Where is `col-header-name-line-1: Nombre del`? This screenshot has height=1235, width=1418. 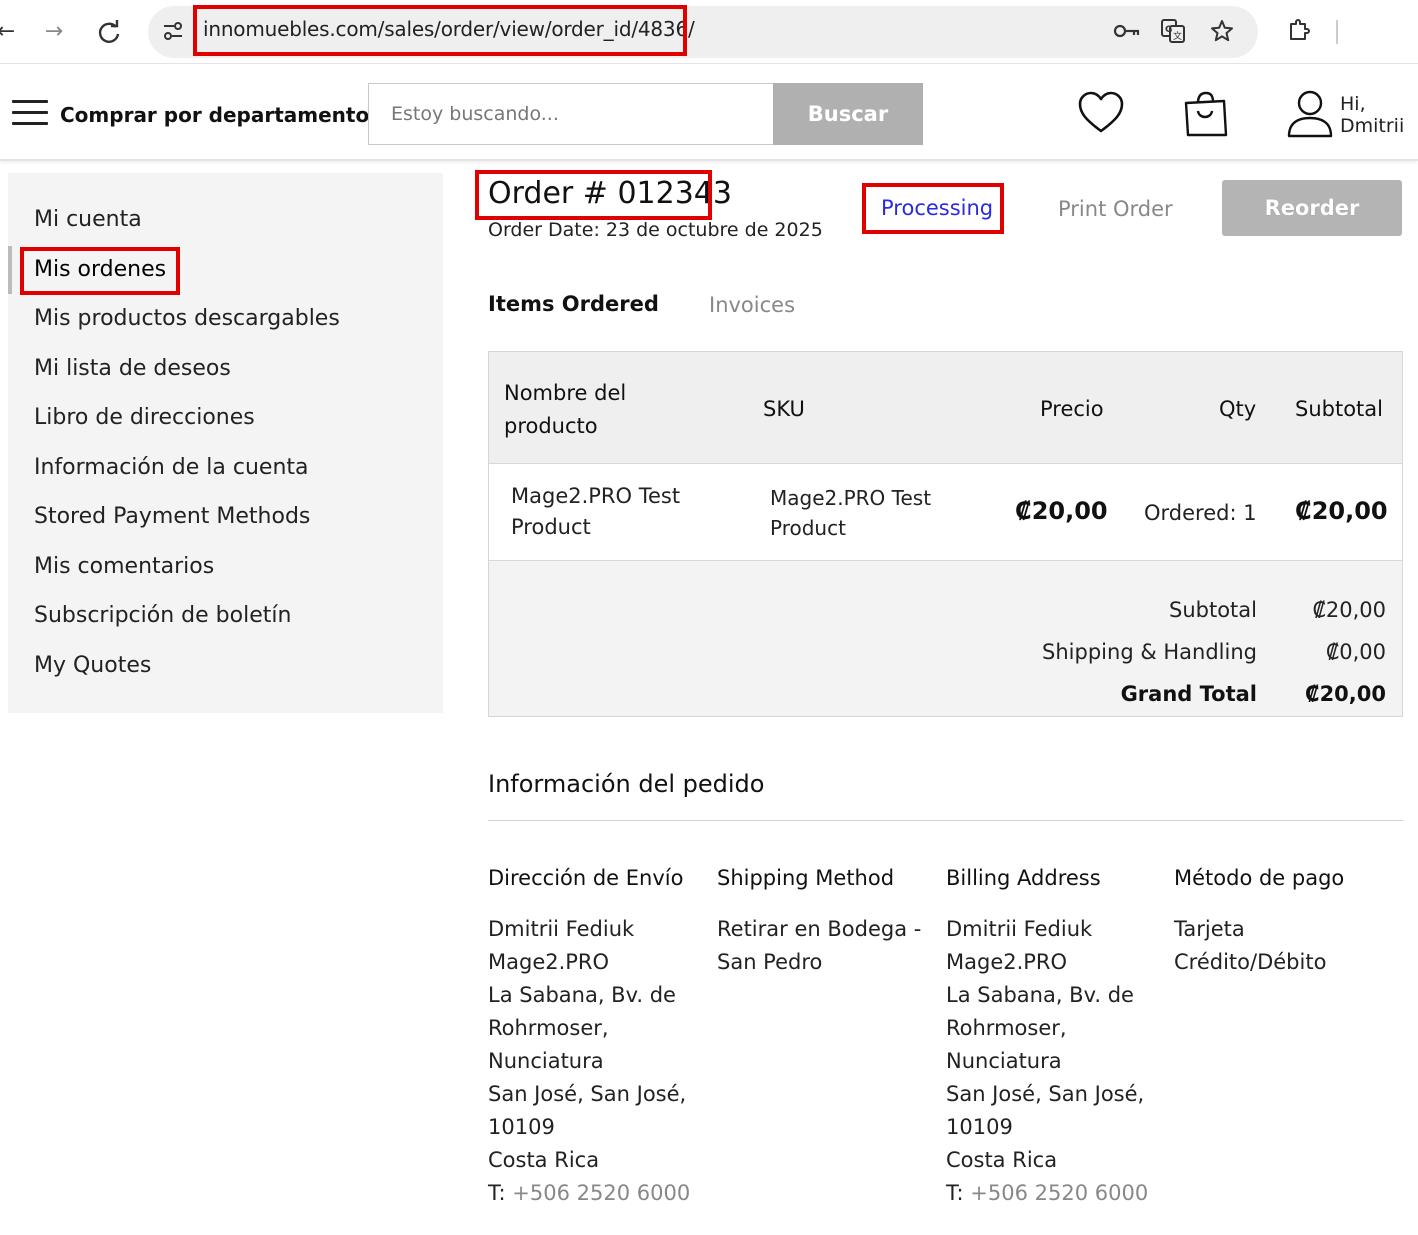
col-header-name-line-1: Nombre del is located at coordinates (565, 393).